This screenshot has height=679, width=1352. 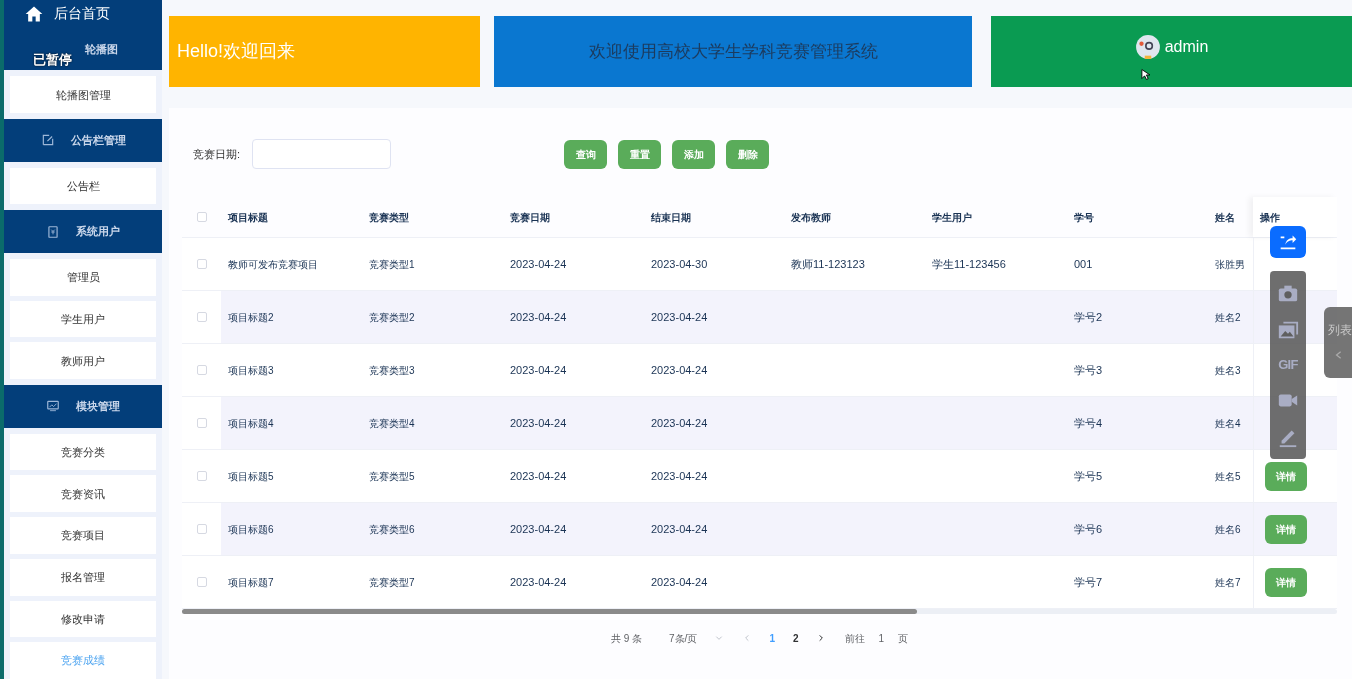 I want to click on sidebar-home-item: 后台首页, so click(x=83, y=14).